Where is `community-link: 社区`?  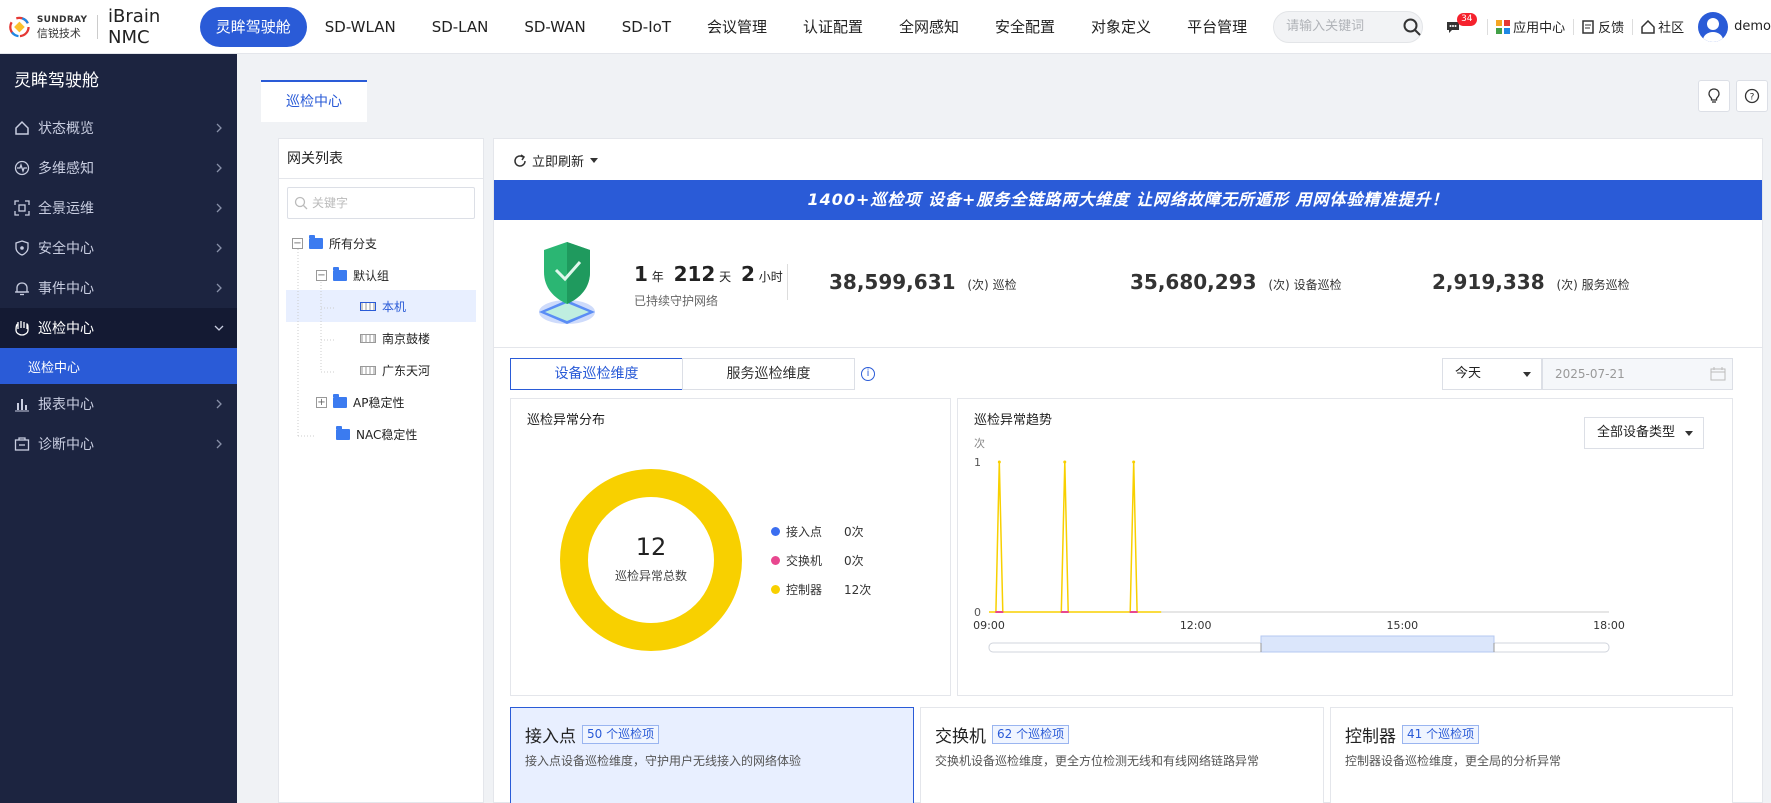 community-link: 社区 is located at coordinates (1662, 26).